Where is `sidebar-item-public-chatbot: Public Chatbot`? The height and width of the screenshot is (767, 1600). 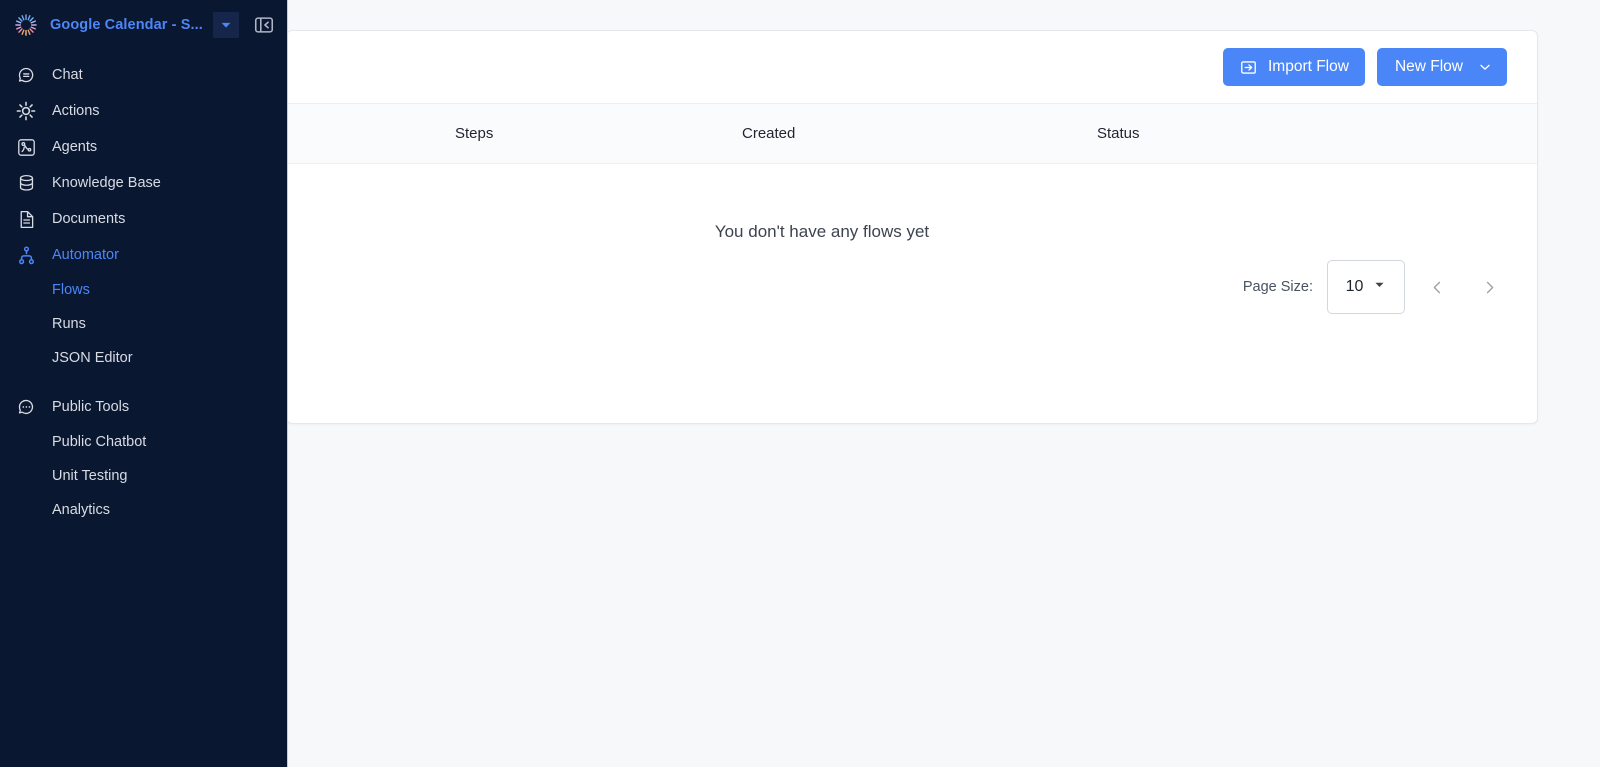
sidebar-item-public-chatbot: Public Chatbot is located at coordinates (143, 442).